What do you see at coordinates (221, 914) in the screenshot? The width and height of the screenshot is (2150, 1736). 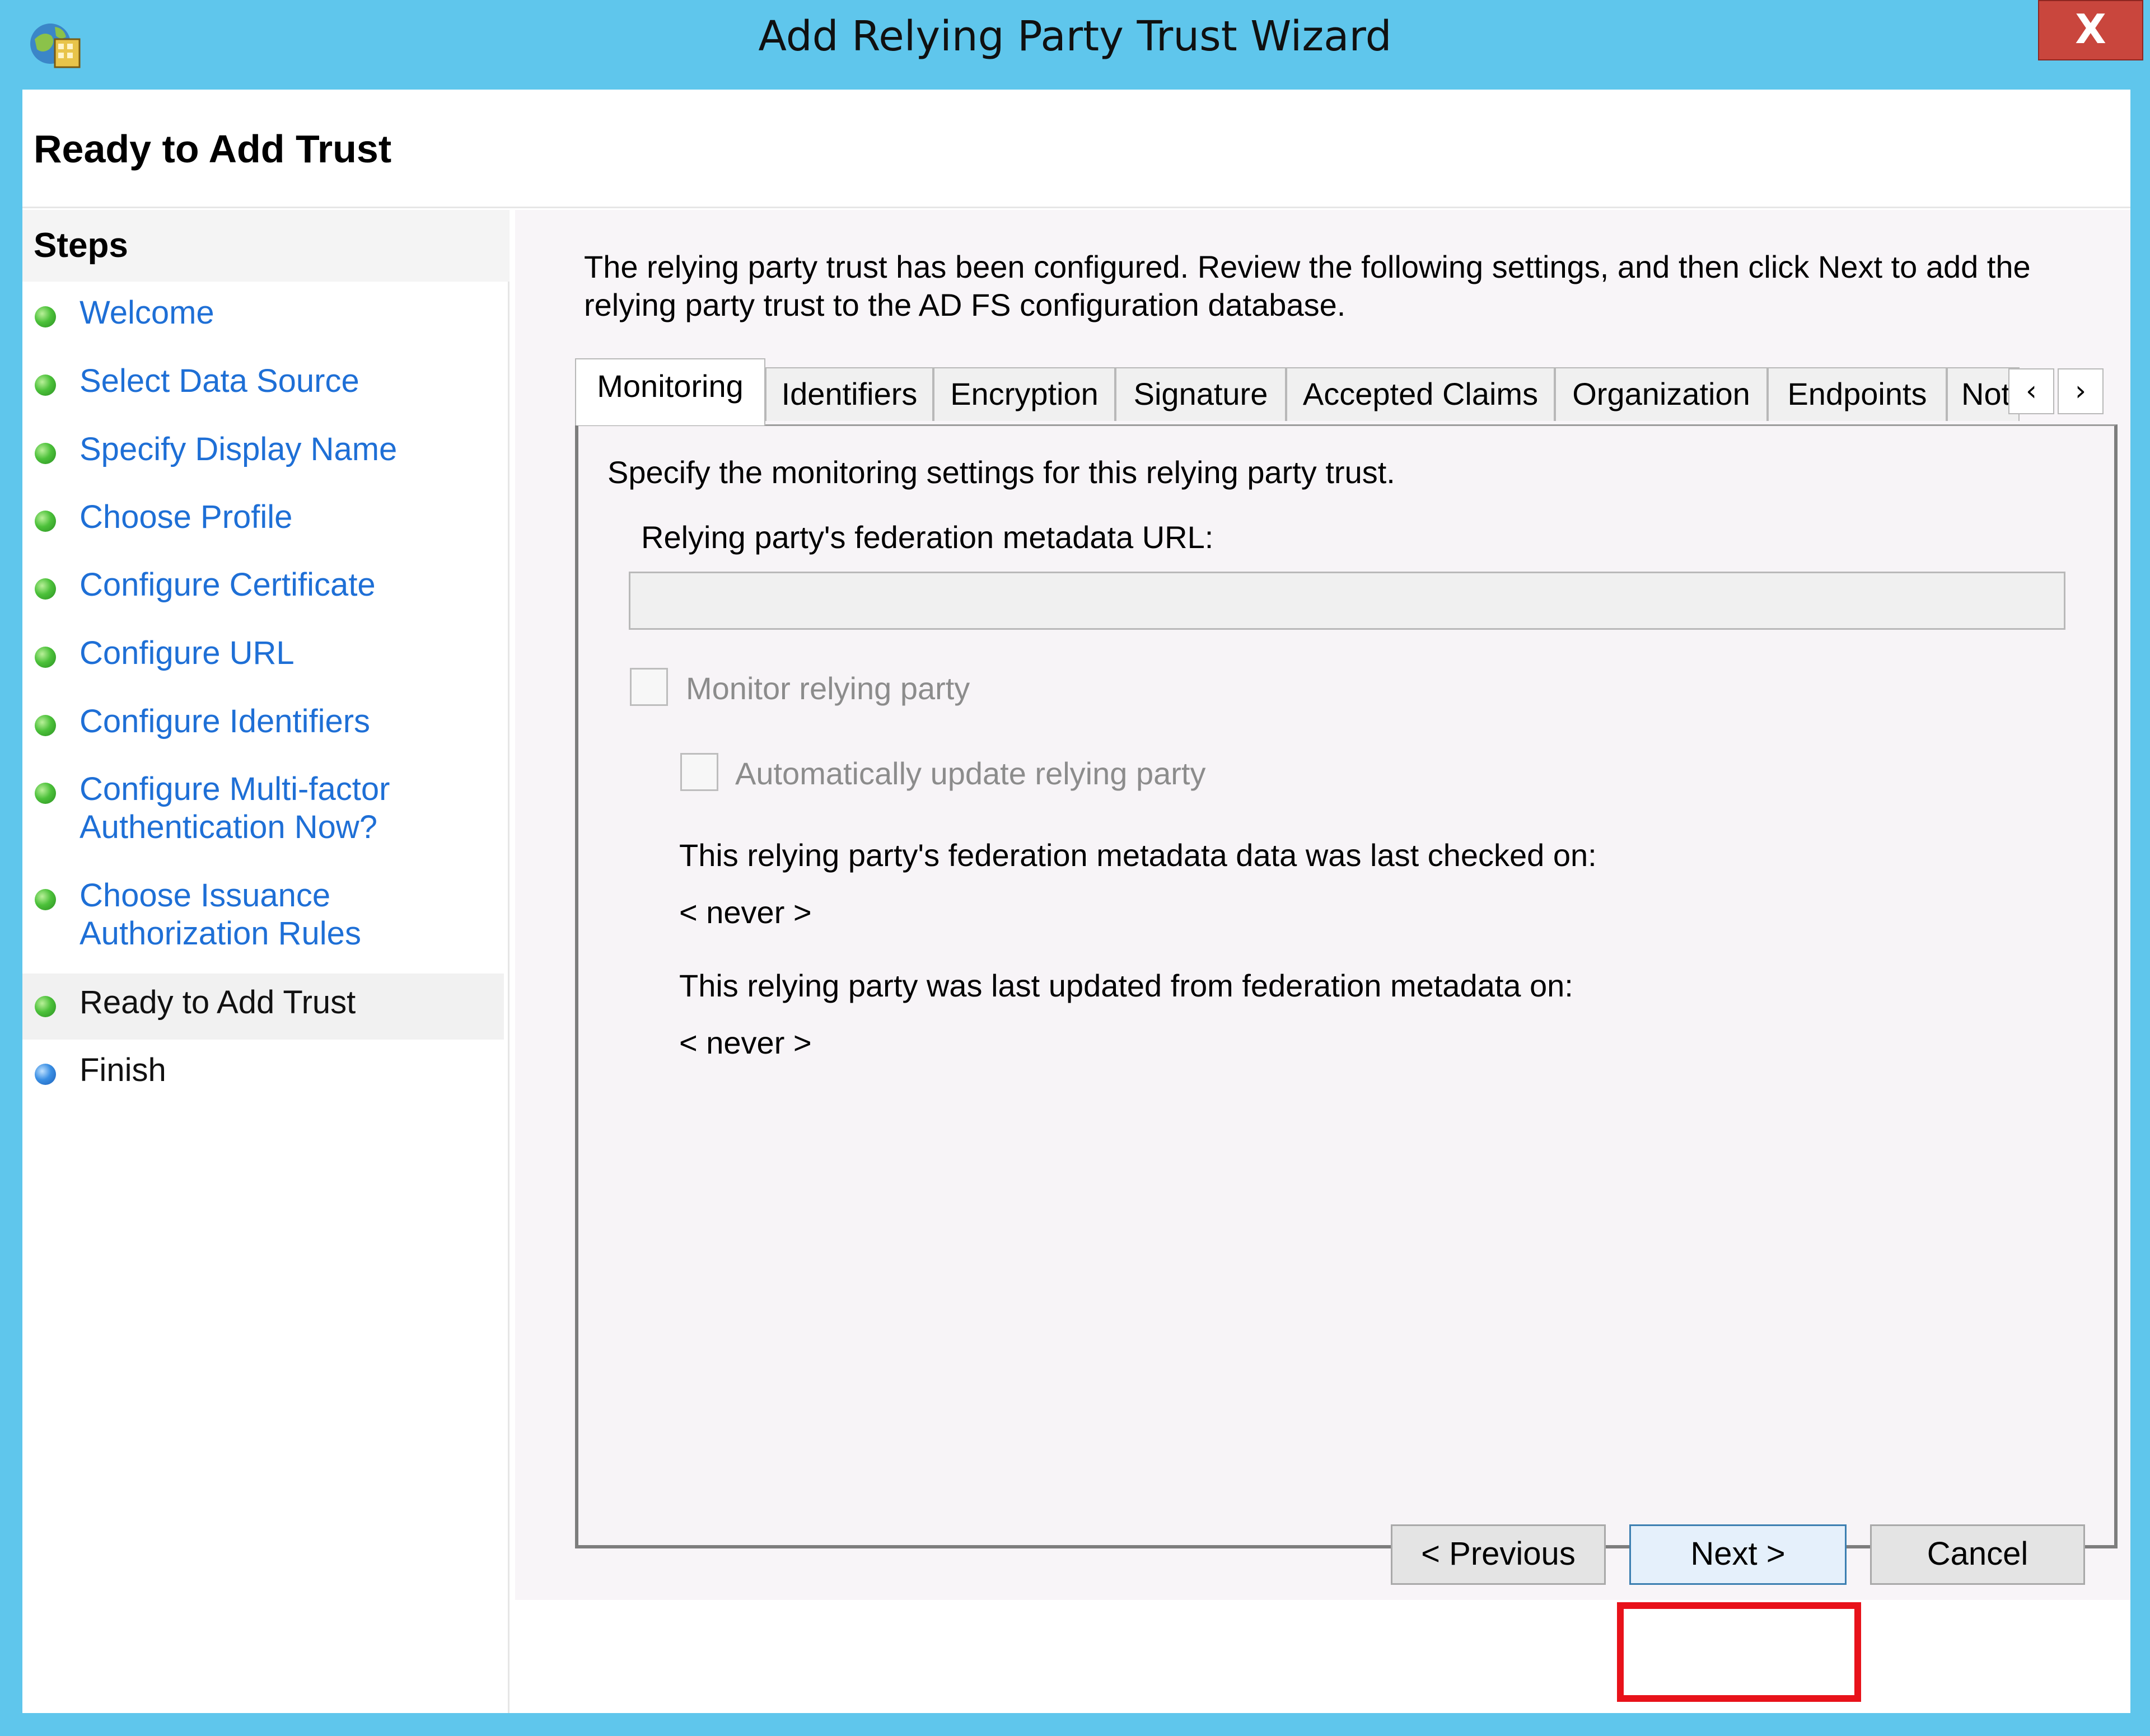 I see `step-label: Choose Issuance Authorization Rules` at bounding box center [221, 914].